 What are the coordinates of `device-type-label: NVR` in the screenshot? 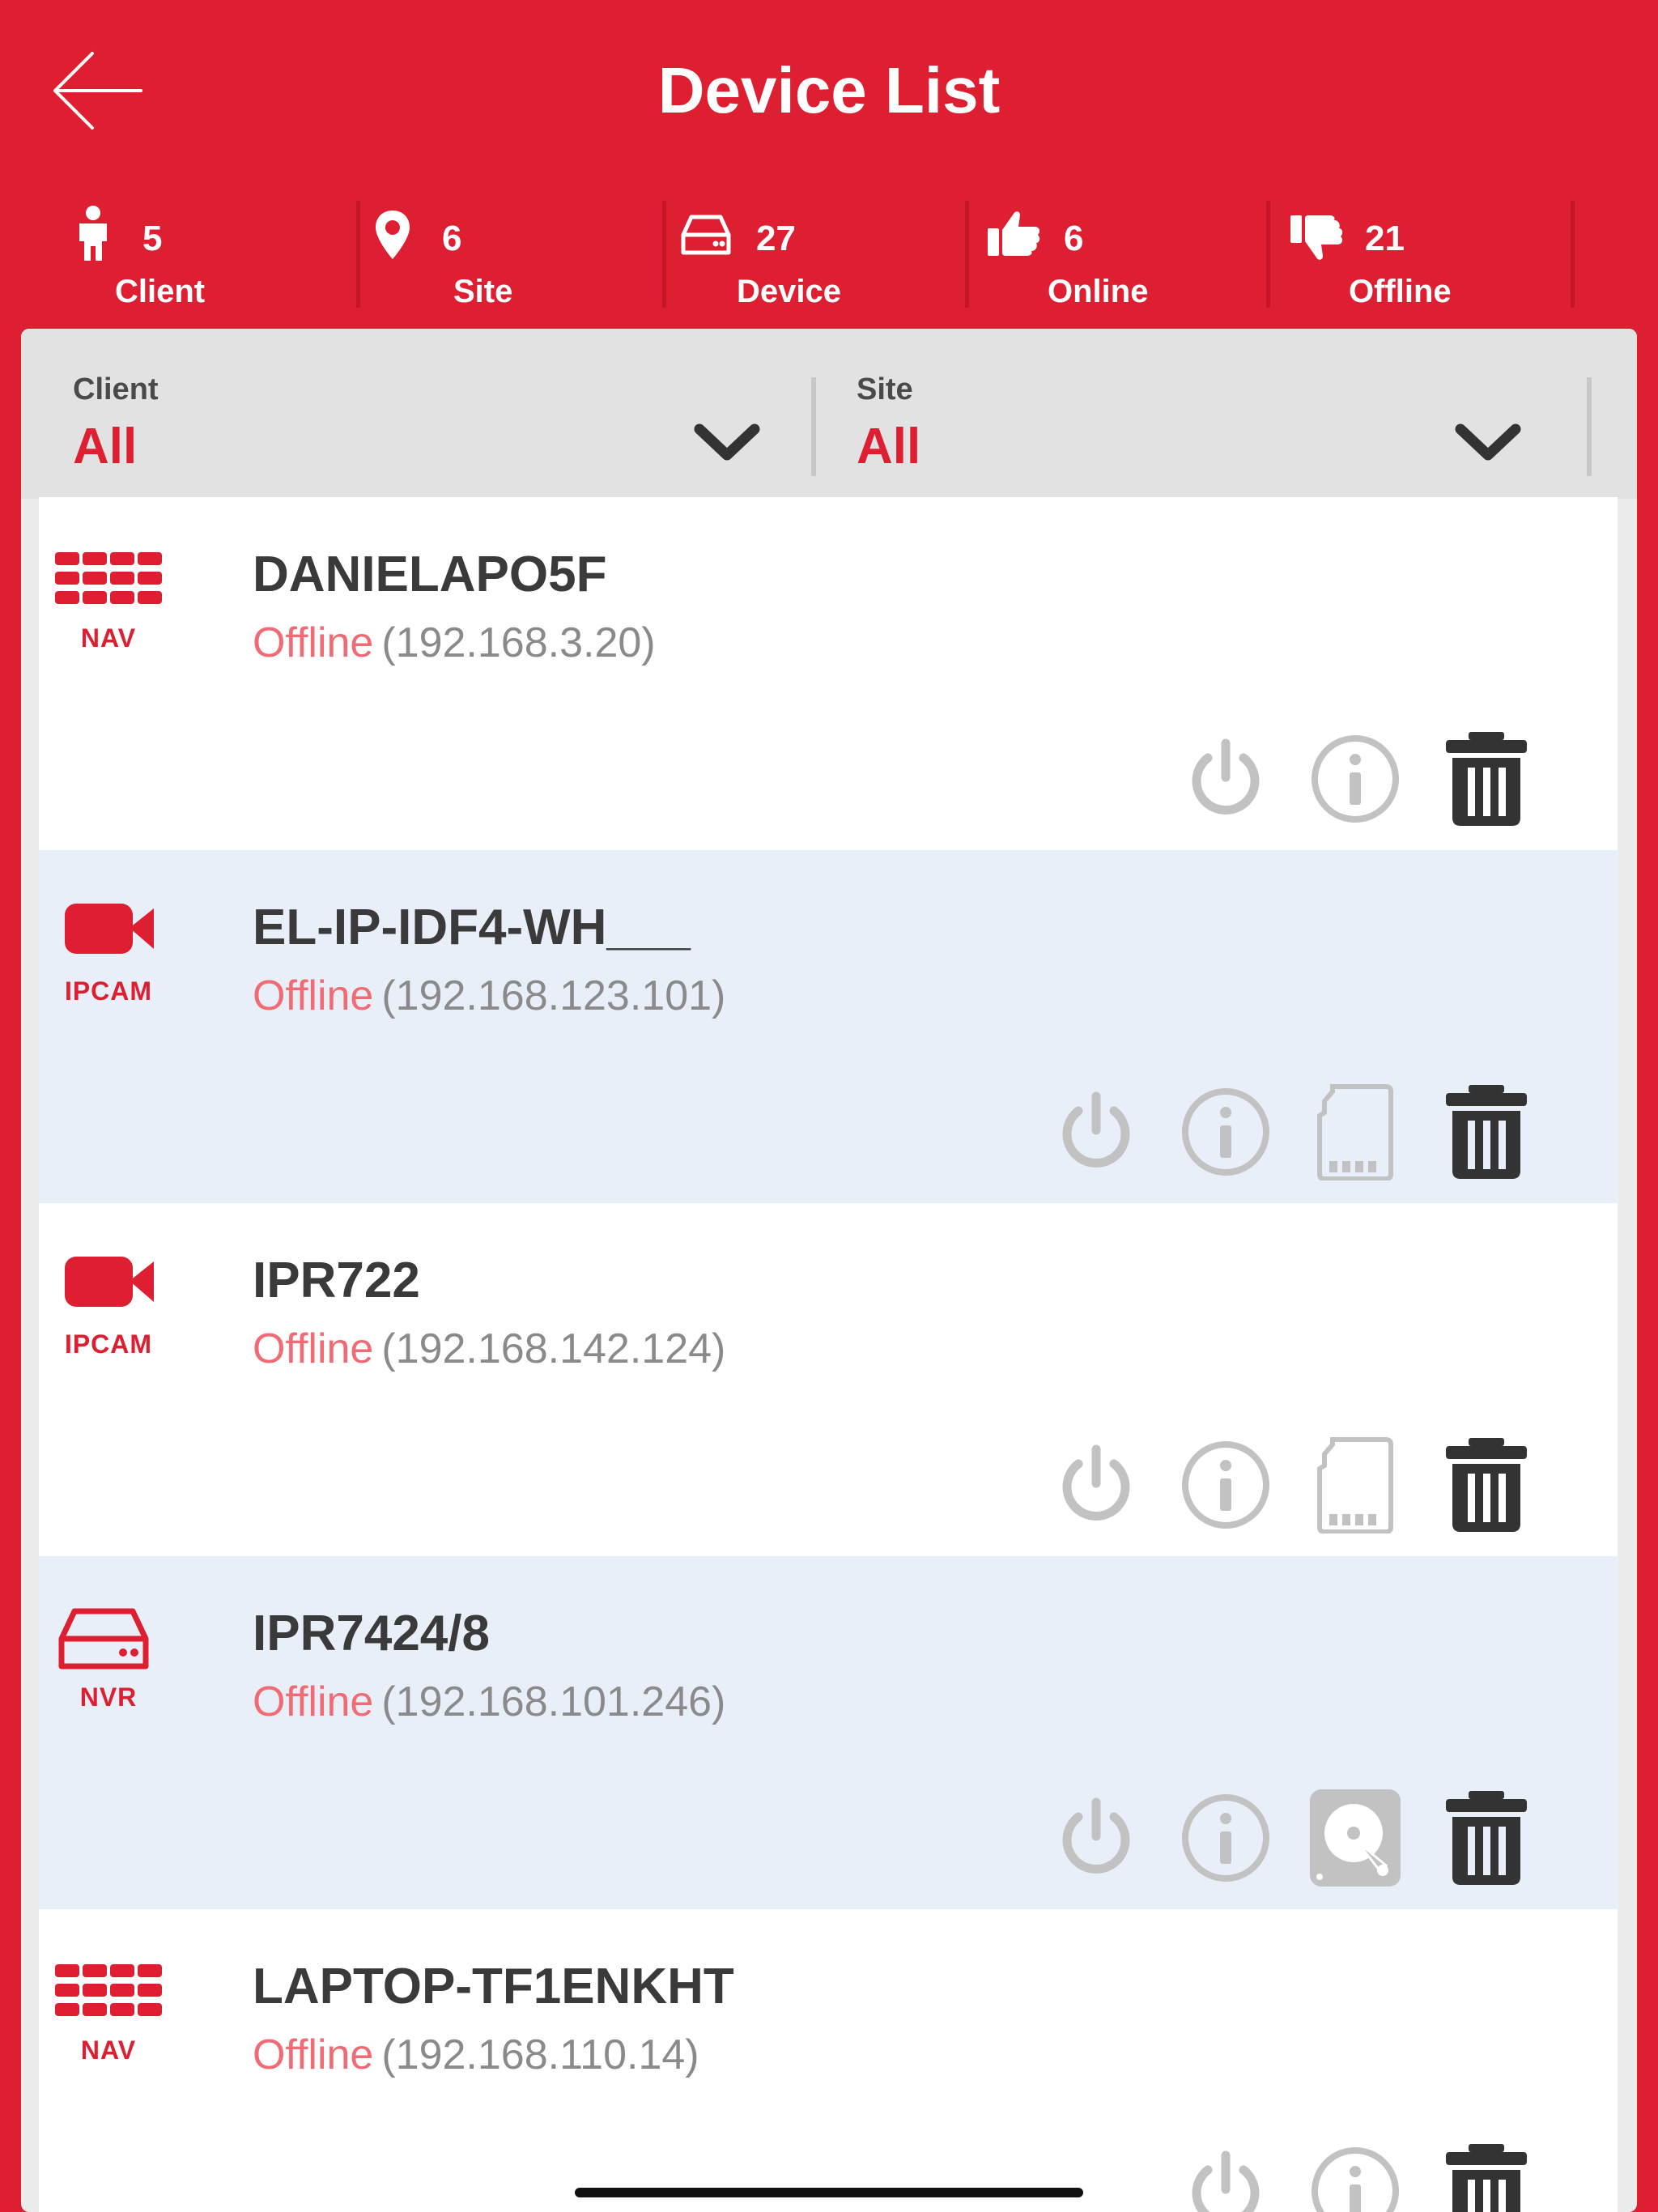 It's located at (108, 1697).